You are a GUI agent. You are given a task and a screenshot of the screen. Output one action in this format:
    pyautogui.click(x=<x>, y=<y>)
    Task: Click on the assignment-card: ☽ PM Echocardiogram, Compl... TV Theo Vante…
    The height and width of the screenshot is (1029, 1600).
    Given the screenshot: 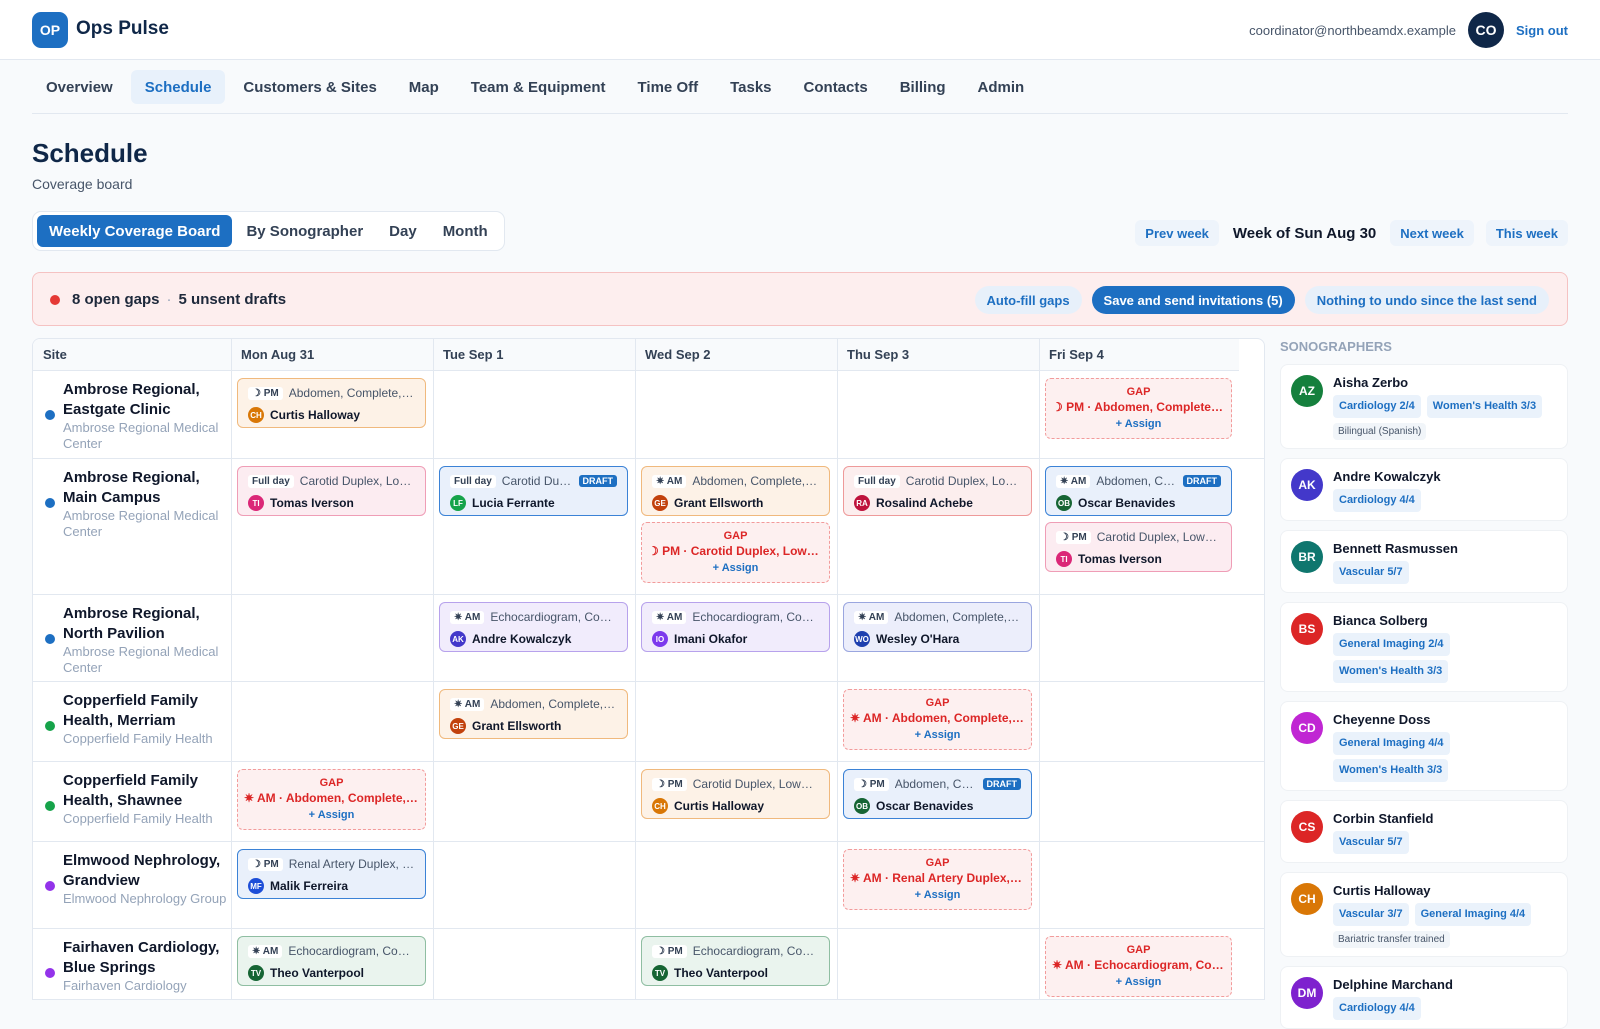 What is the action you would take?
    pyautogui.click(x=735, y=961)
    